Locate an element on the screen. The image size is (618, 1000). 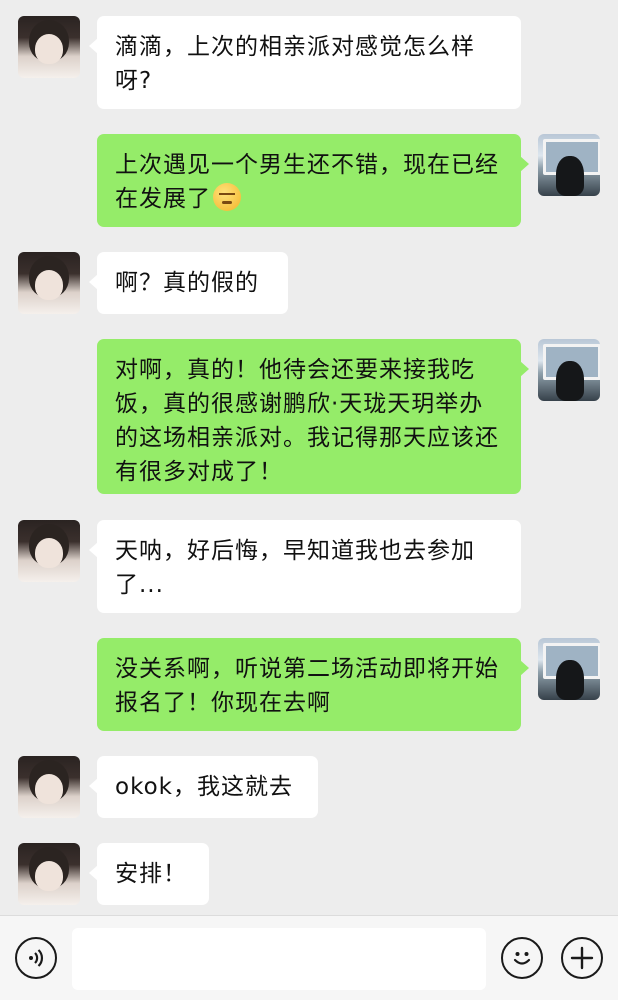
message-bubble-outgoing: 没关系啊，听说第二场活动即将开始报名了！你现在去啊 is located at coordinates (313, 684).